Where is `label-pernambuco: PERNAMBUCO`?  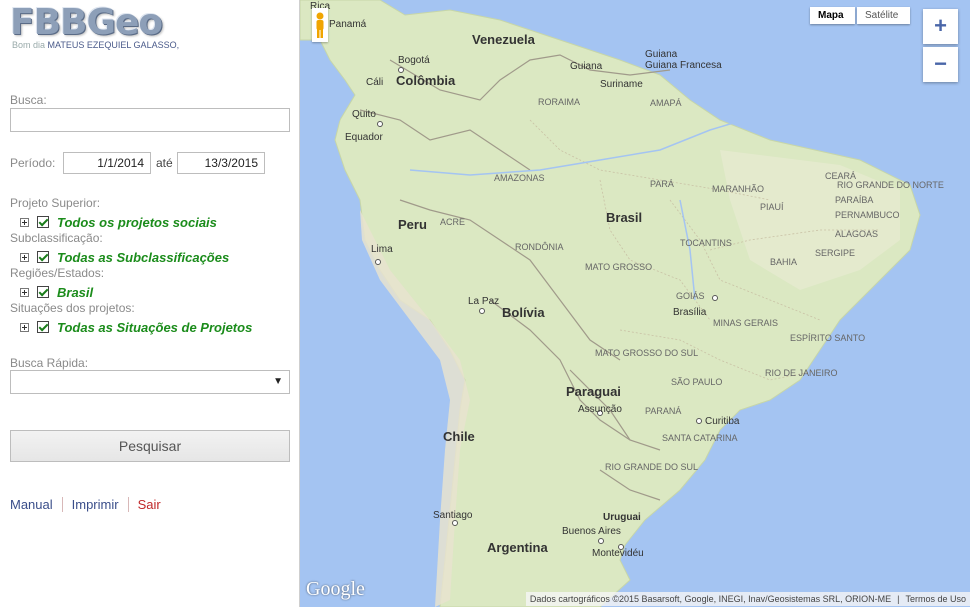
label-pernambuco: PERNAMBUCO is located at coordinates (867, 215).